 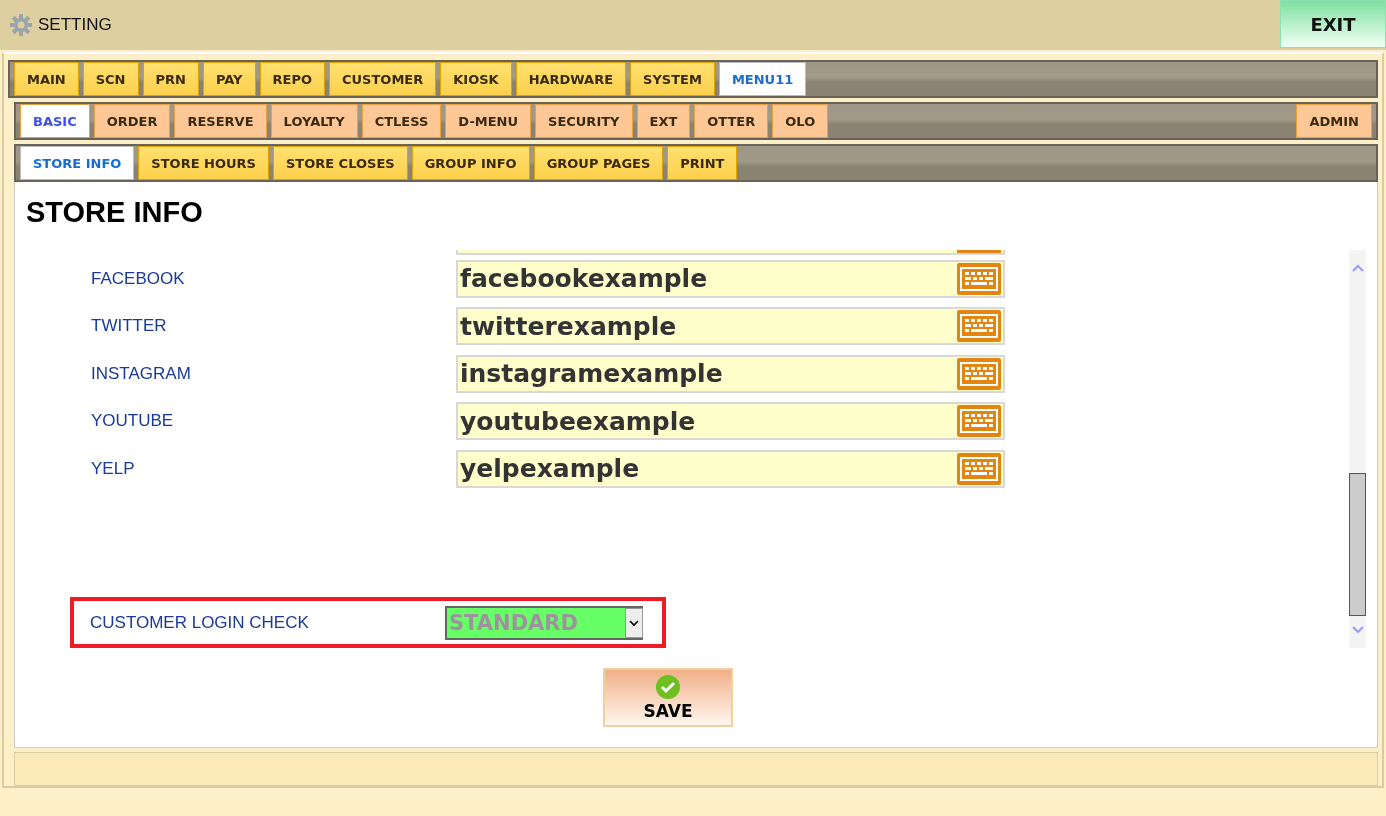 I want to click on tab: SECURITY, so click(x=584, y=121).